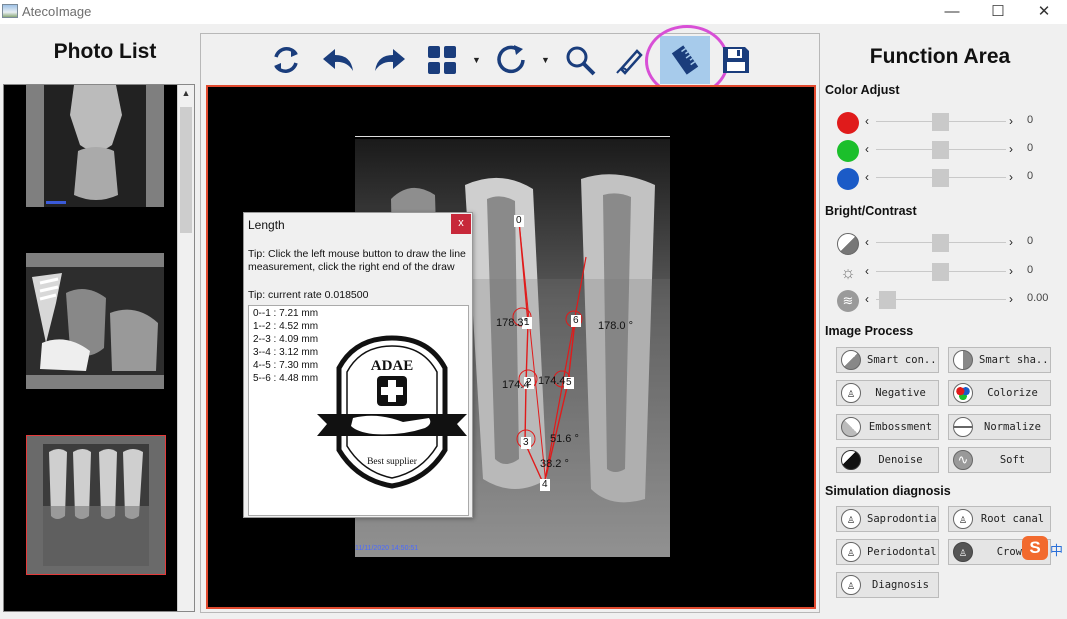 The image size is (1067, 619). I want to click on image-process-title: Image Process, so click(869, 331).